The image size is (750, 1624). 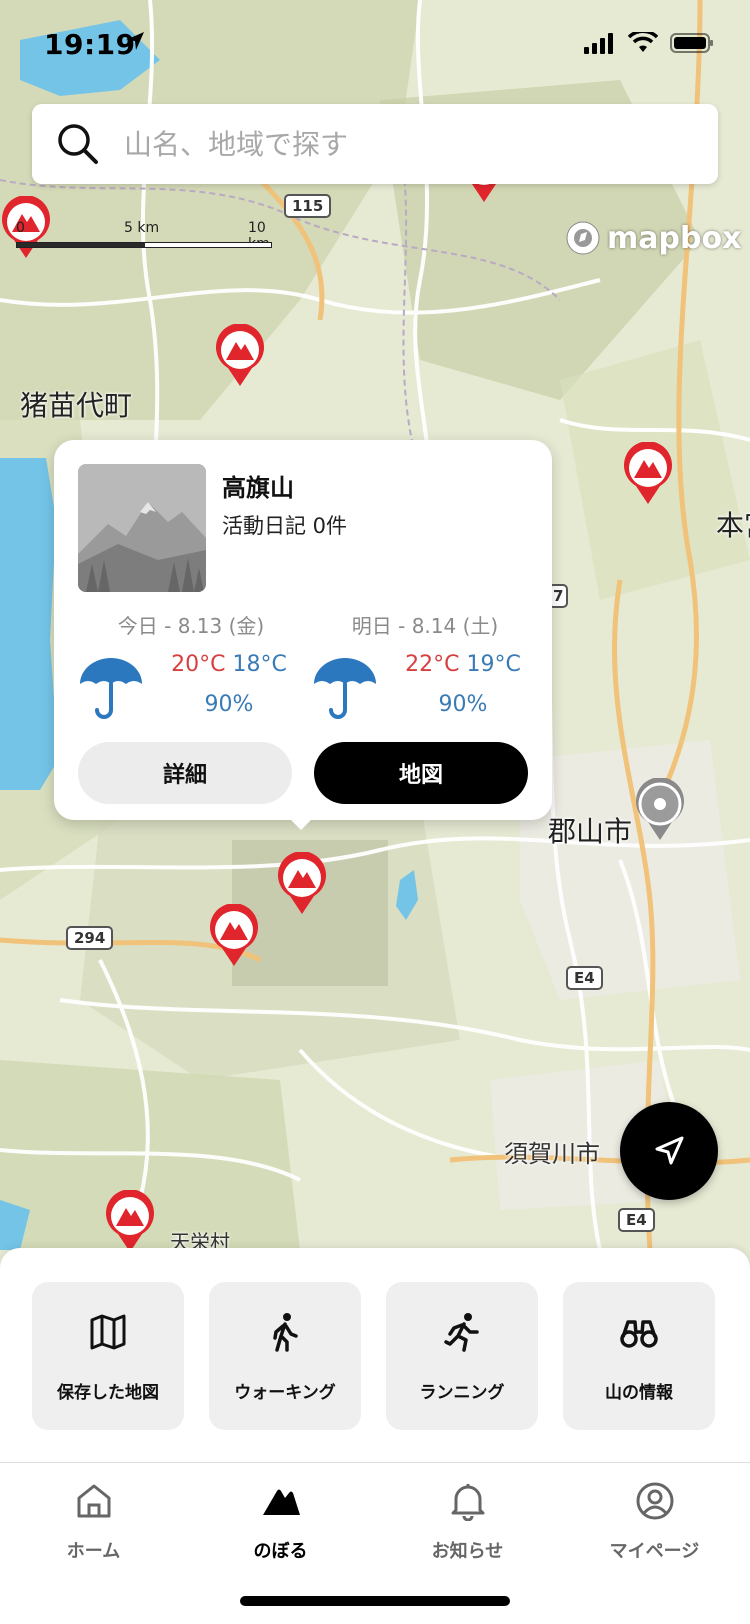 I want to click on weather-tomorrow: 明日 - 8.14 (土) 22°C 19°C 90%, so click(x=425, y=664).